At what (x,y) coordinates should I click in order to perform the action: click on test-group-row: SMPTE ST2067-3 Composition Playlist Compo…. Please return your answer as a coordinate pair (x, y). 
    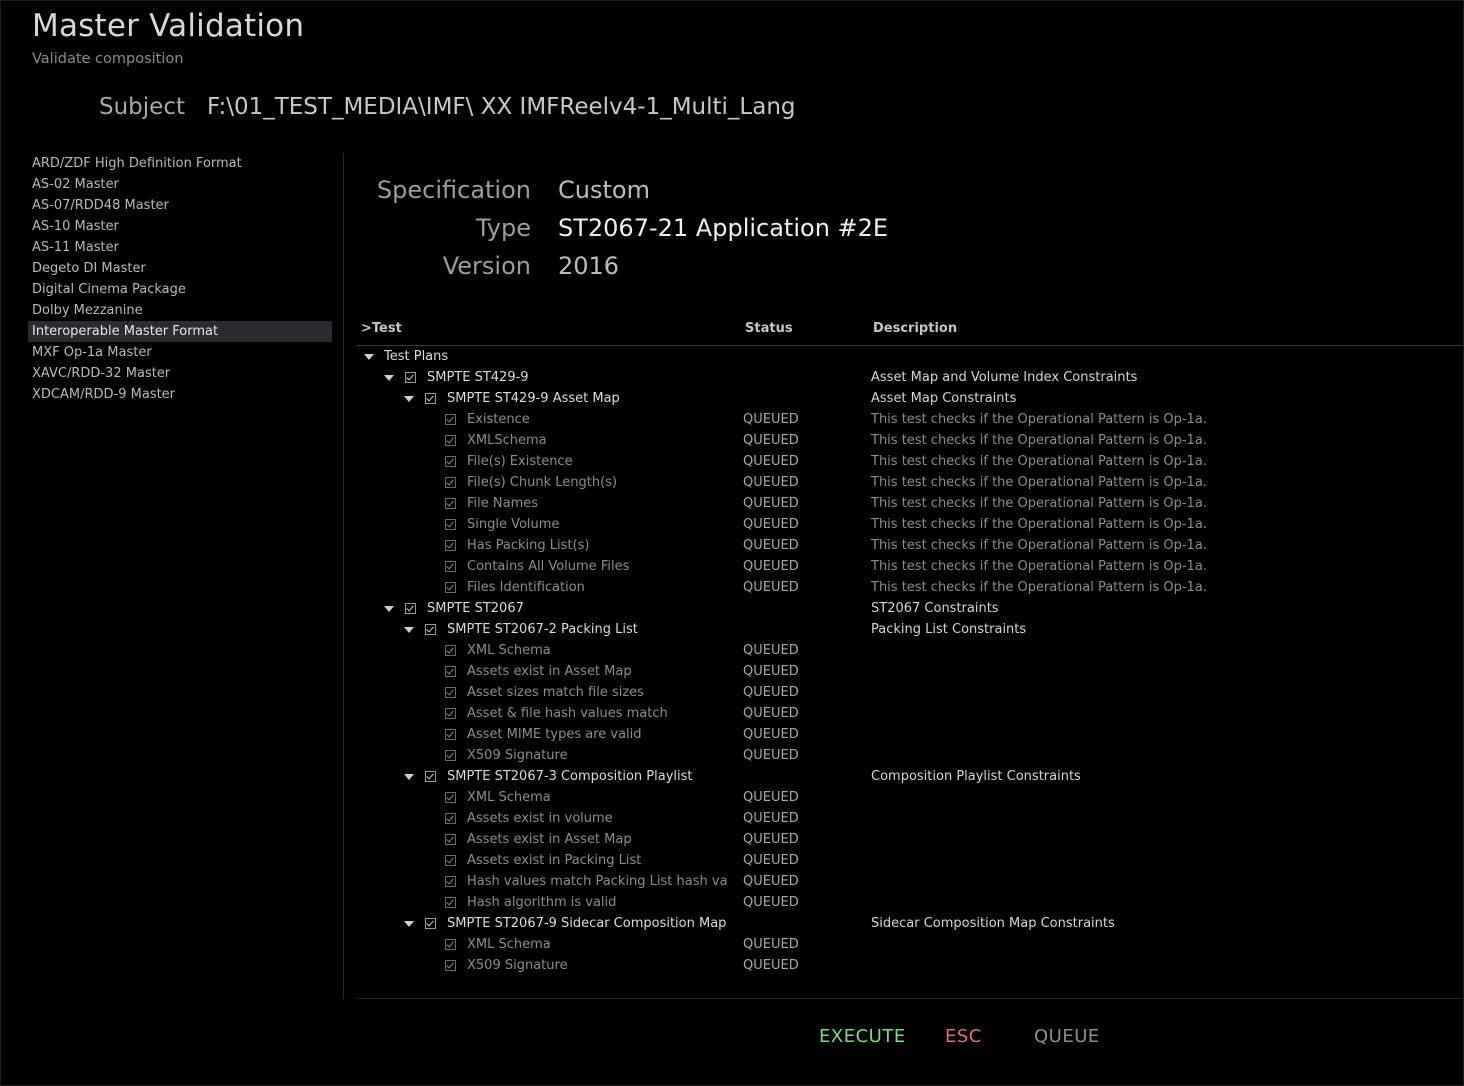
    Looking at the image, I should click on (910, 776).